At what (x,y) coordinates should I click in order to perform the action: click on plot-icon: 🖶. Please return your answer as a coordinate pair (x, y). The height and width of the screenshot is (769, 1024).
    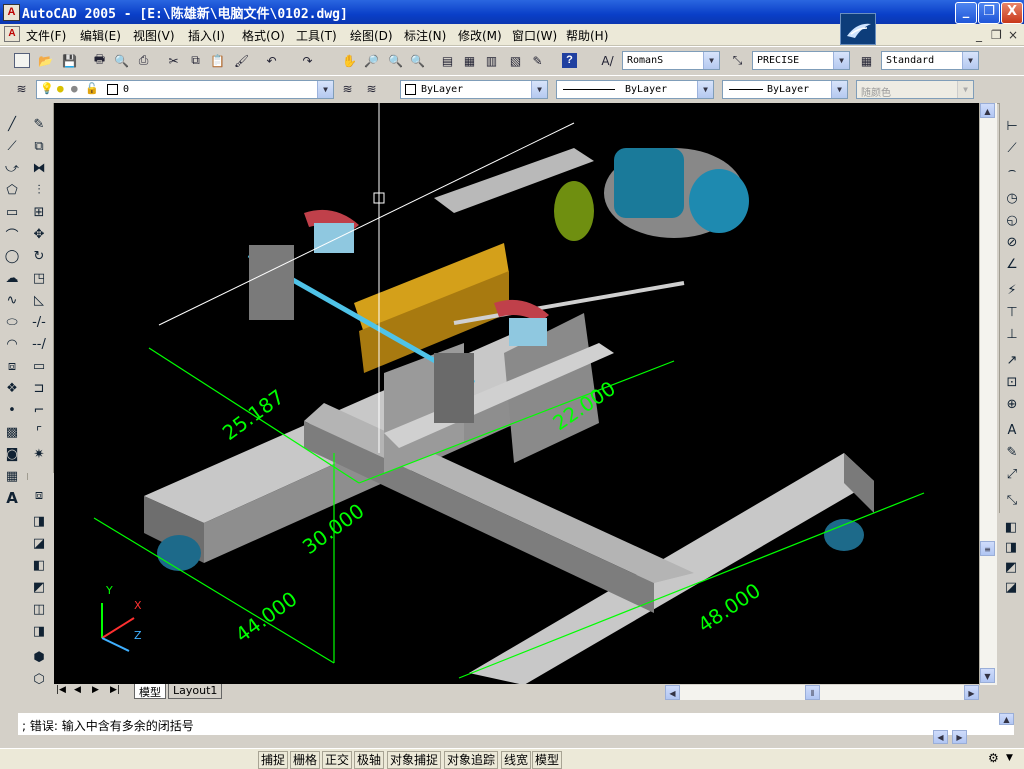
    Looking at the image, I should click on (99, 60).